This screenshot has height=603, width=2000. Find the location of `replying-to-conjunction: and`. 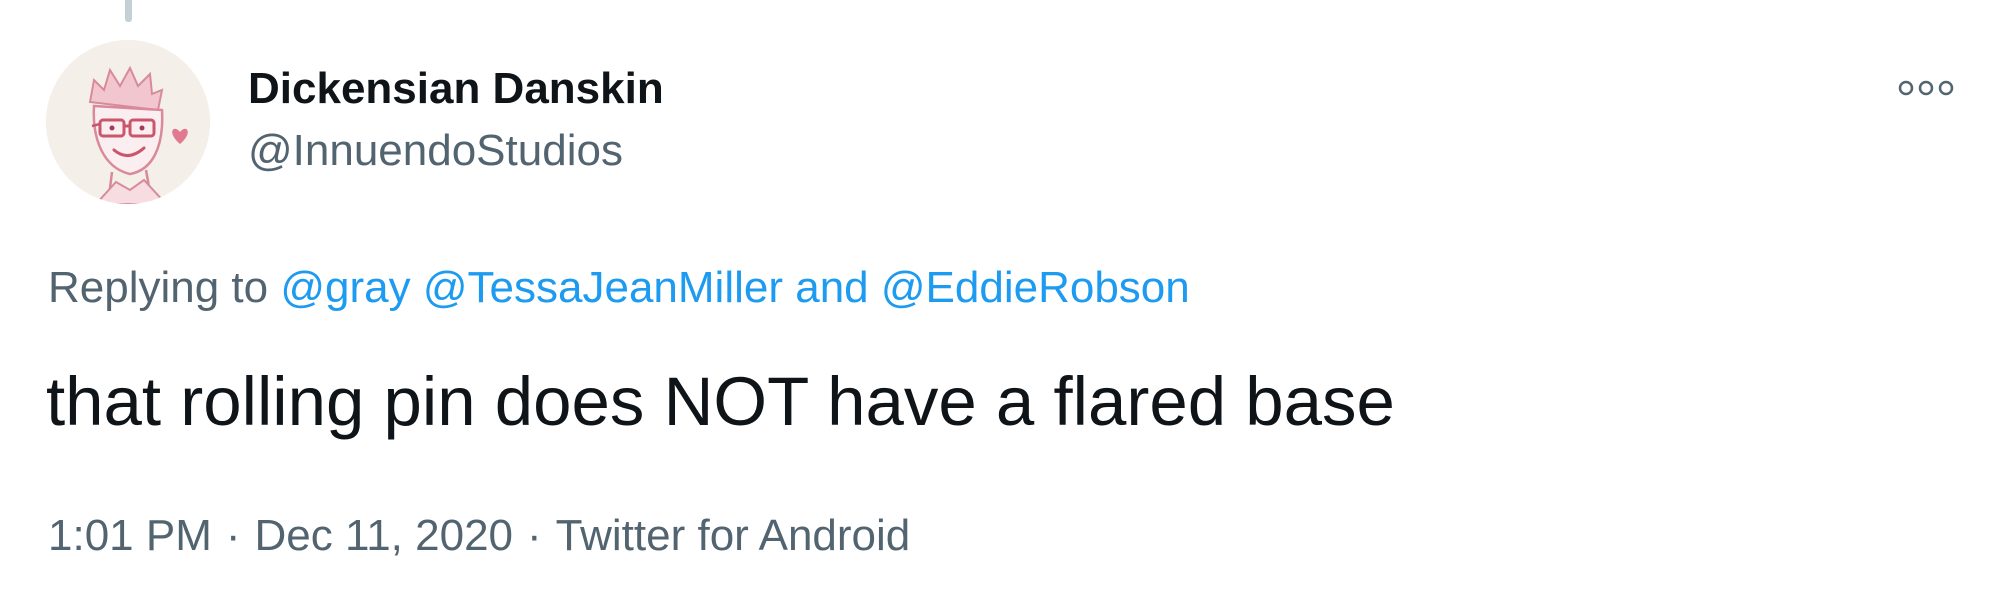

replying-to-conjunction: and is located at coordinates (832, 287).